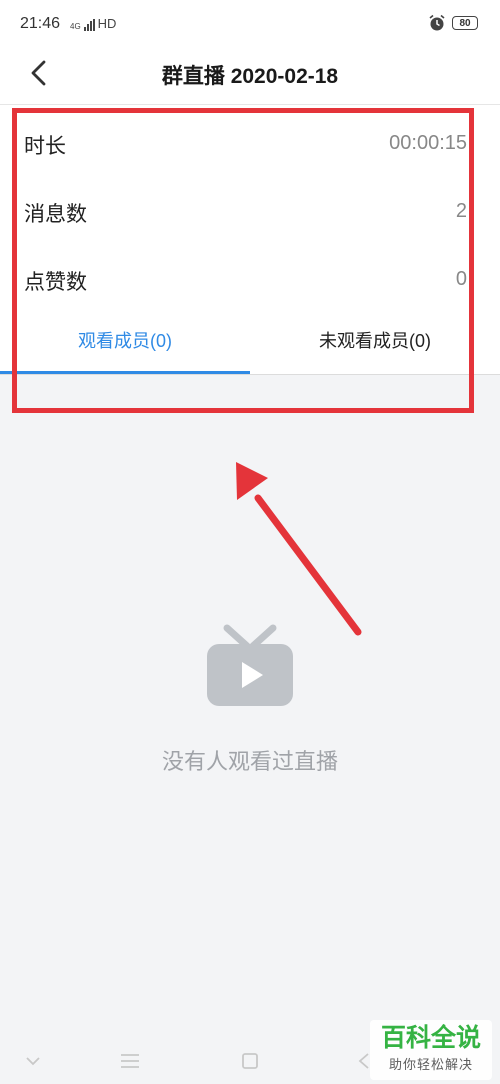  Describe the element at coordinates (33, 1061) in the screenshot. I see `nav-down-icon` at that location.